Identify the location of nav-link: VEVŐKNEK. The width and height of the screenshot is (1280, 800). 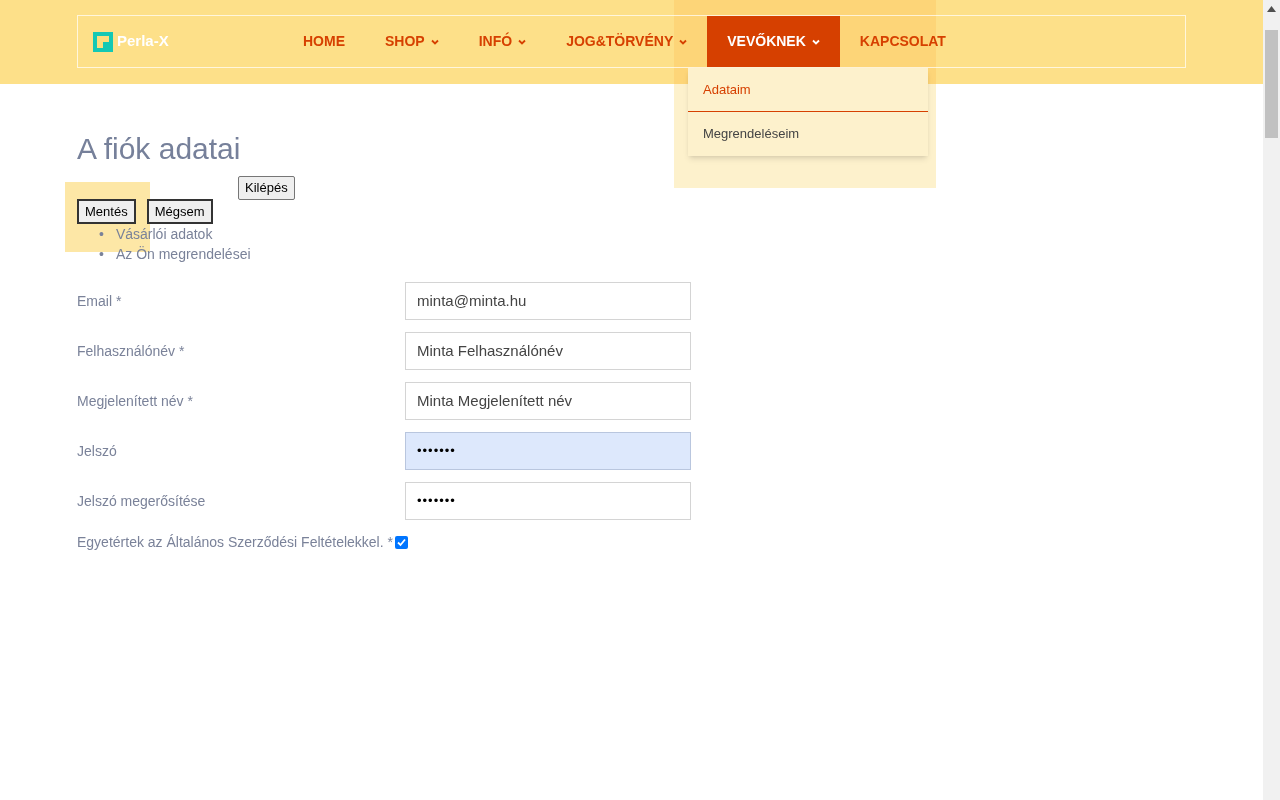
(773, 41).